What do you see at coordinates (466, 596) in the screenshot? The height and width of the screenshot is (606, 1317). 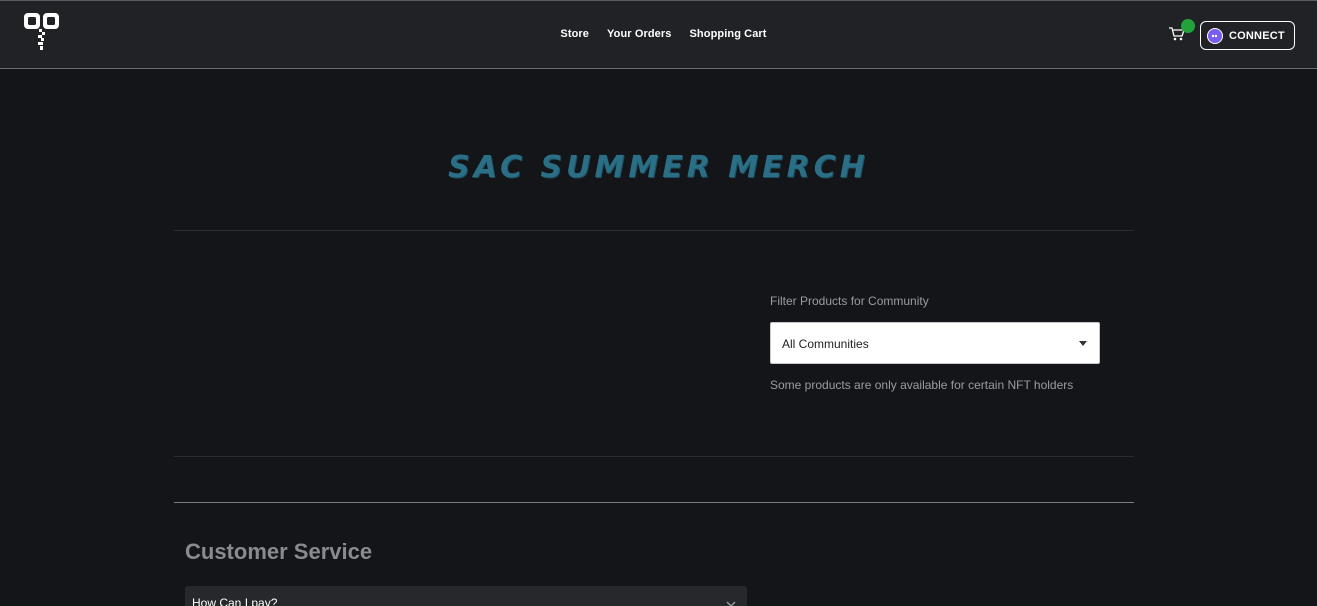 I see `faq-item: How Can I pay?` at bounding box center [466, 596].